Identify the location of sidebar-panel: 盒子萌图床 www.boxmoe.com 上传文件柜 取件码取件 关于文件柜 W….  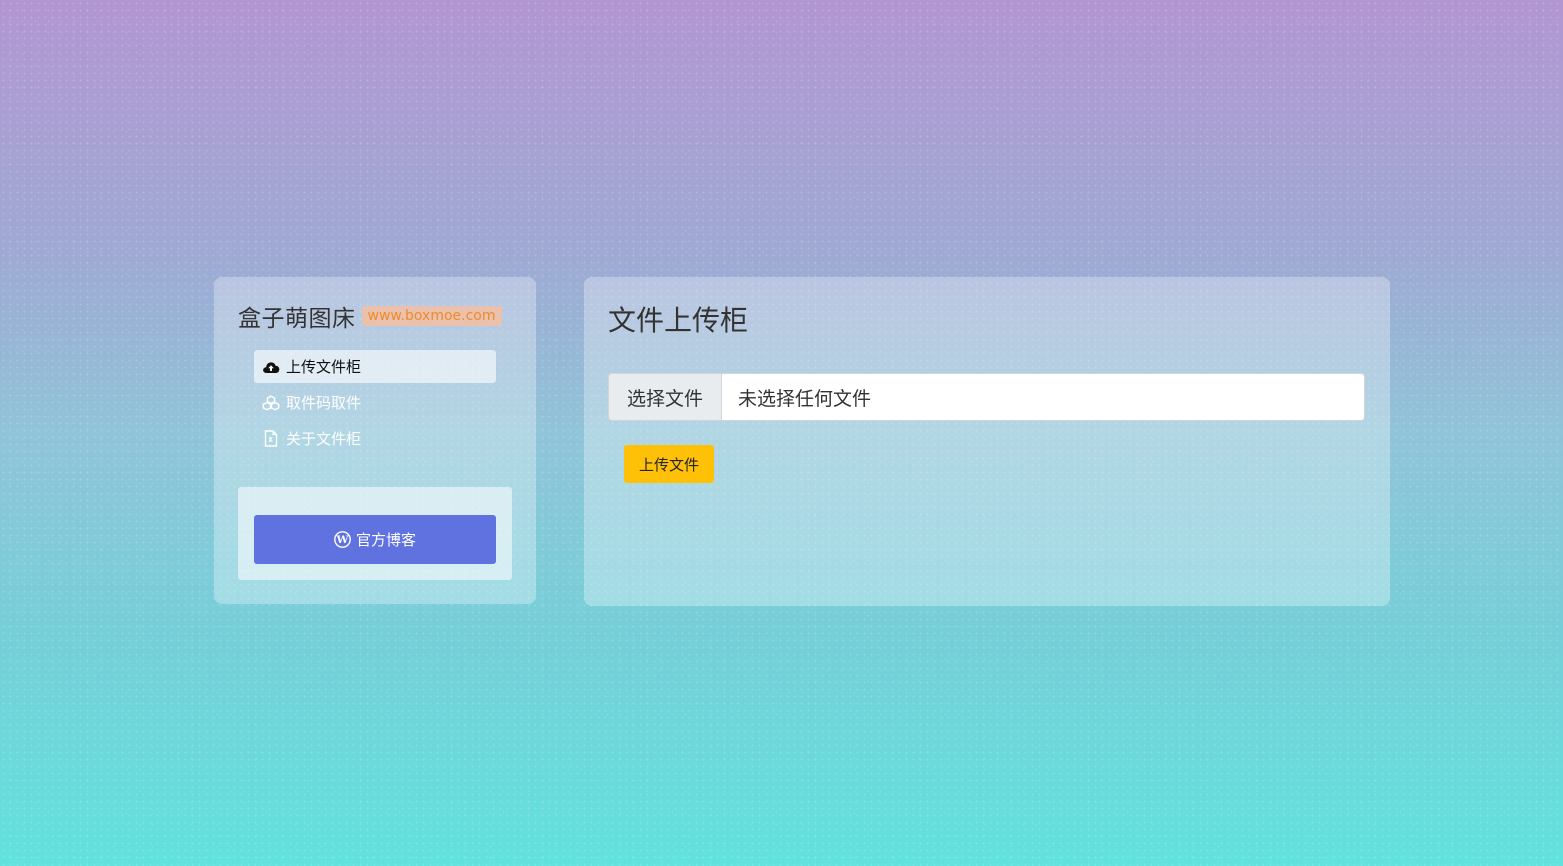
(375, 440).